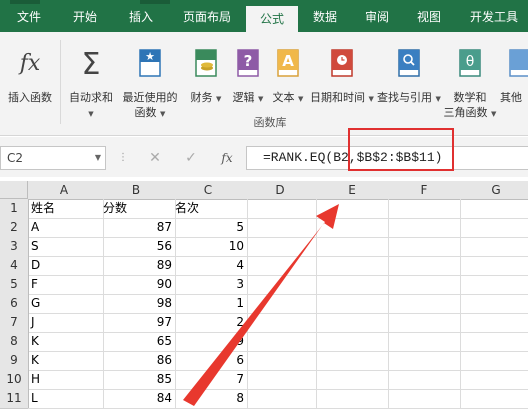 The height and width of the screenshot is (409, 528). I want to click on insert-function-fx-icon: fx, so click(227, 158).